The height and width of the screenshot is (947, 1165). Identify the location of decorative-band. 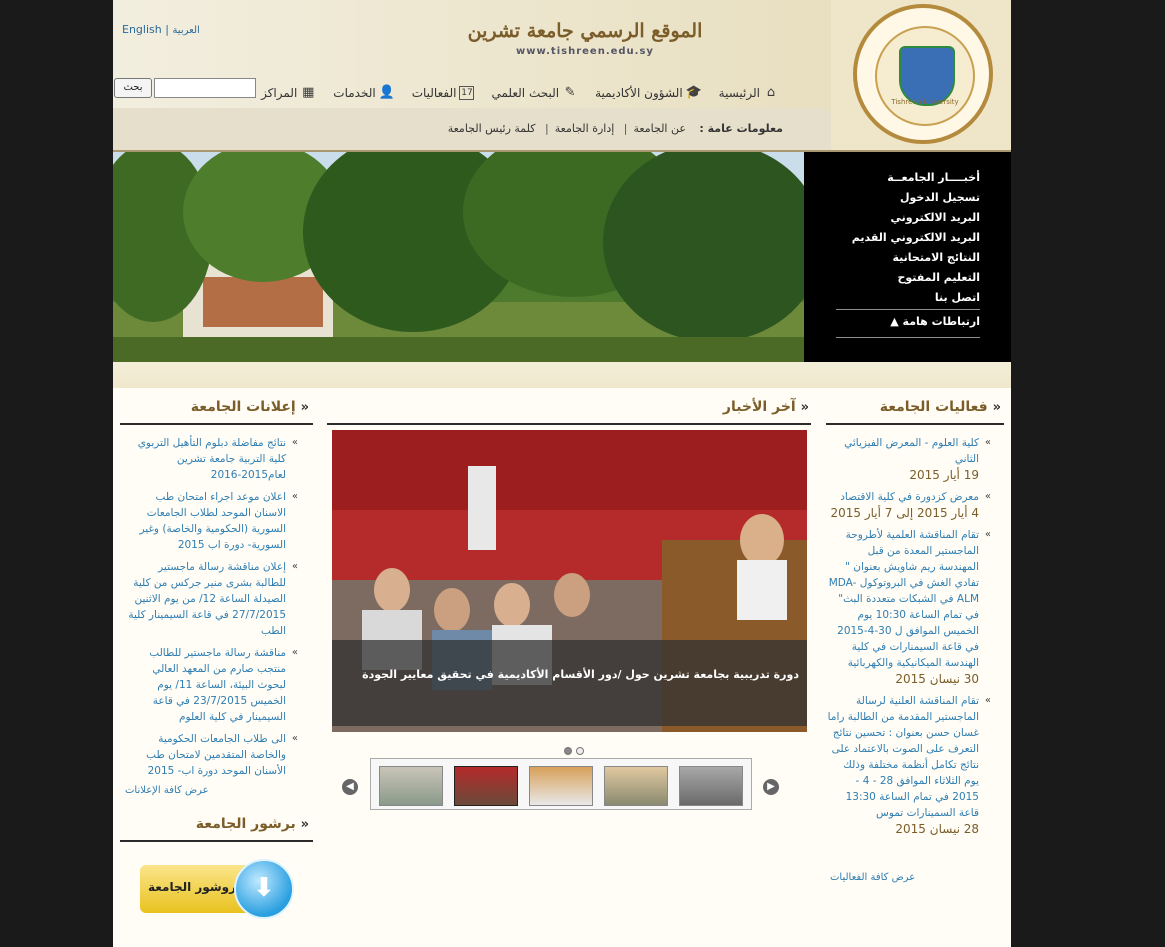
(562, 375).